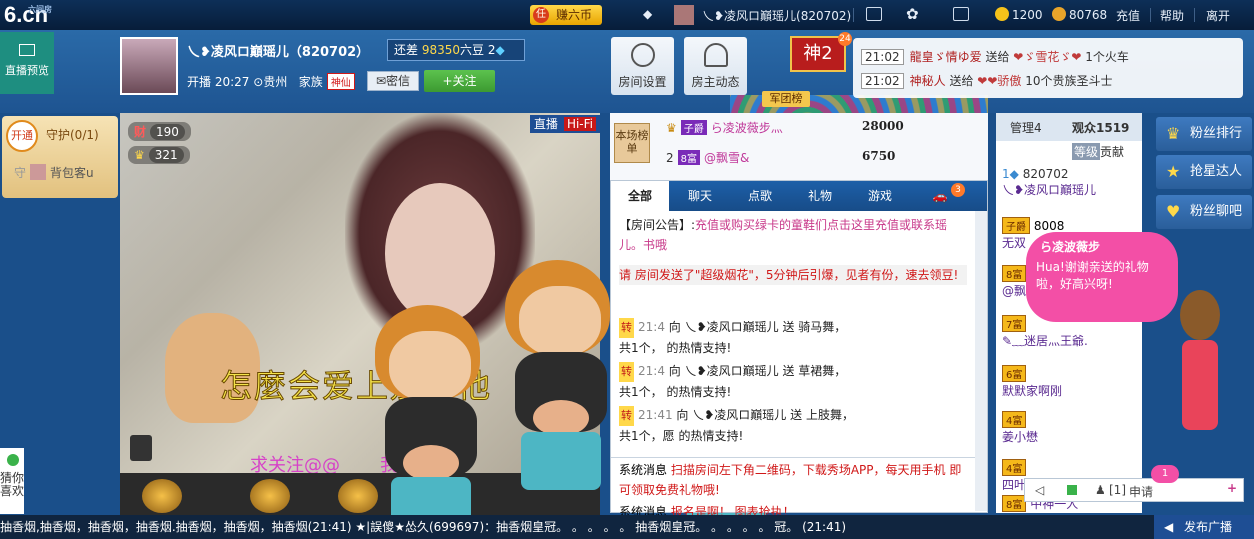  I want to click on sort-level: 等级, so click(1086, 151).